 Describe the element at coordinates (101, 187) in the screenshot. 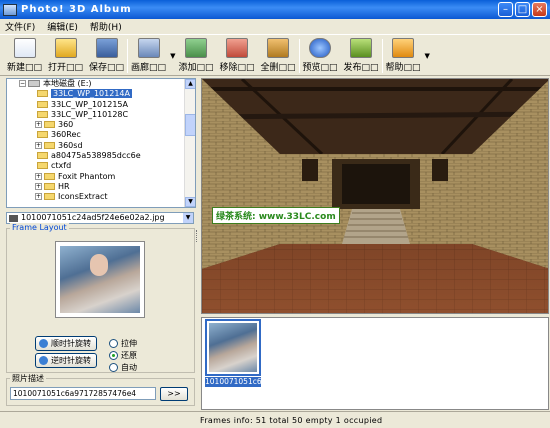

I see `tree-item: + HR` at that location.